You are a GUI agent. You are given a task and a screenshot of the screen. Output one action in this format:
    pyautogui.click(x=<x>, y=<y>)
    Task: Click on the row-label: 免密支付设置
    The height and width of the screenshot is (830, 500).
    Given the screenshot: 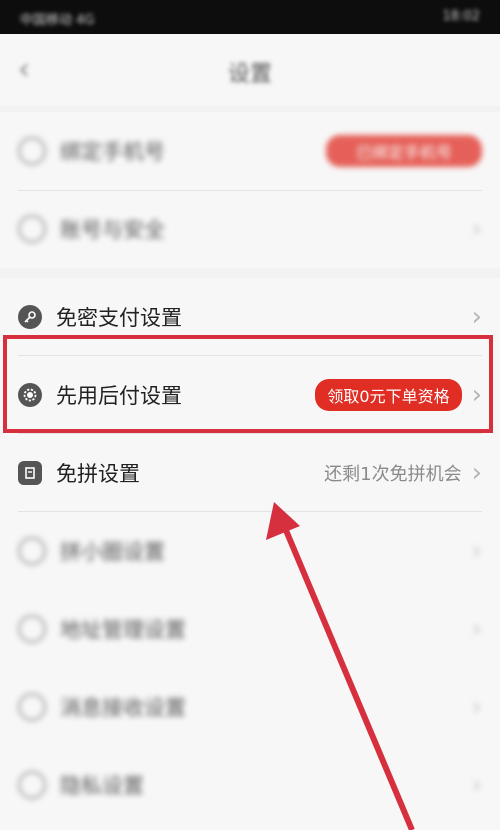 What is the action you would take?
    pyautogui.click(x=119, y=318)
    